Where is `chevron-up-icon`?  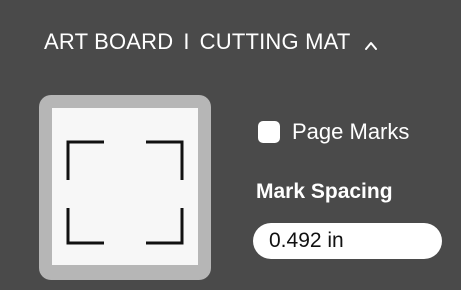
chevron-up-icon is located at coordinates (371, 42).